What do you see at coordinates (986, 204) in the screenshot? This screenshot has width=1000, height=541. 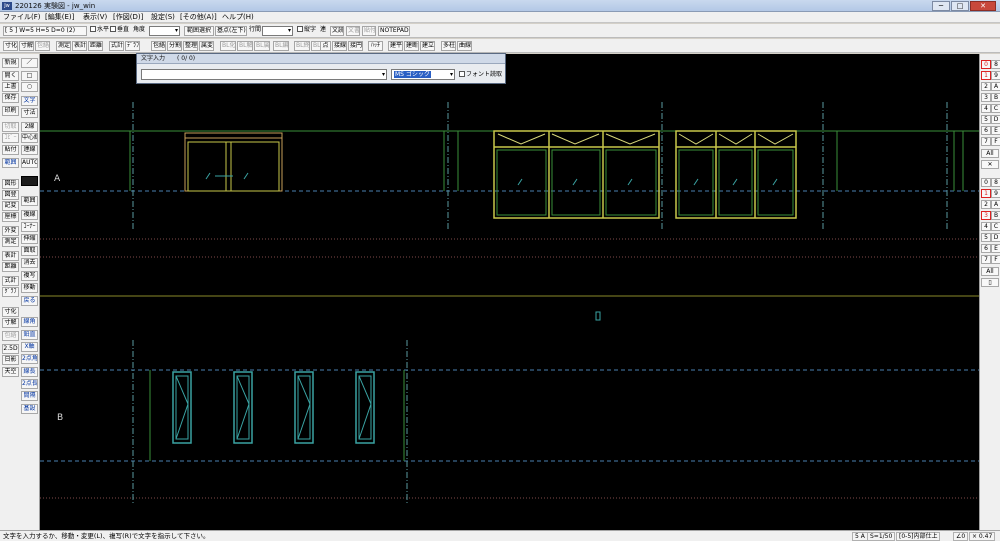 I see `group-2: 2` at bounding box center [986, 204].